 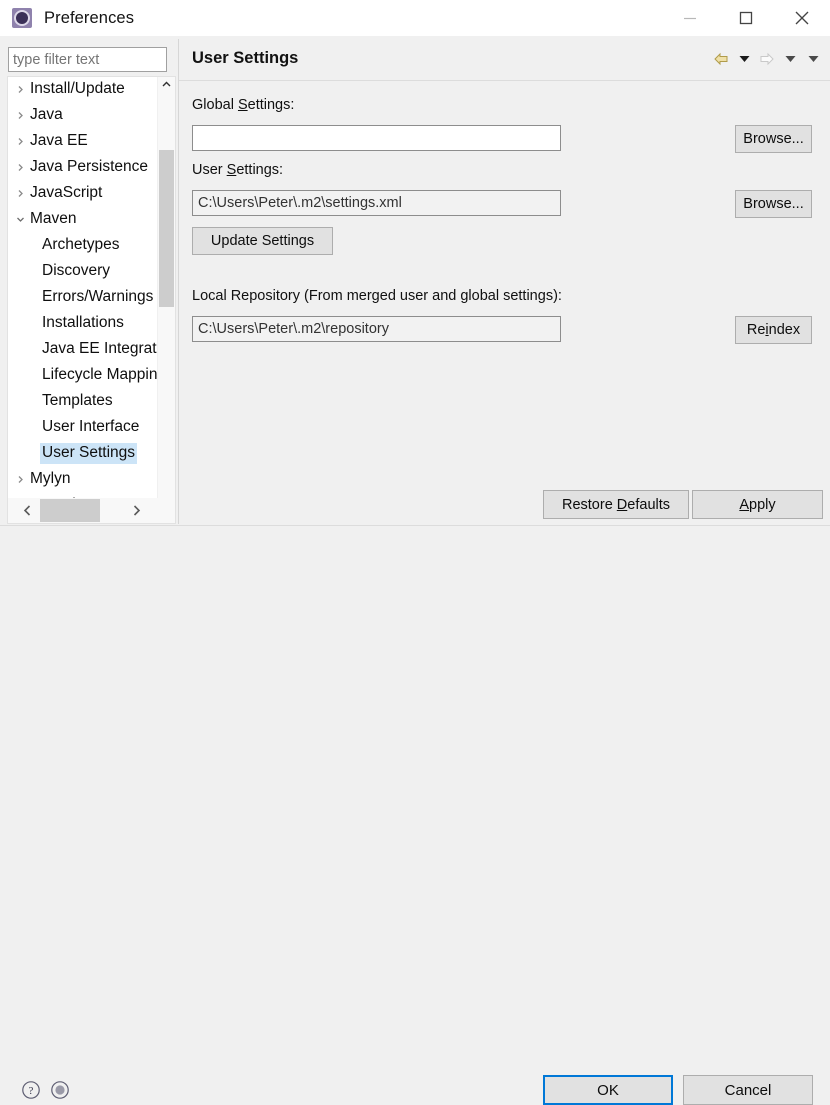 What do you see at coordinates (50, 478) in the screenshot?
I see `tree-item-label: Mylyn` at bounding box center [50, 478].